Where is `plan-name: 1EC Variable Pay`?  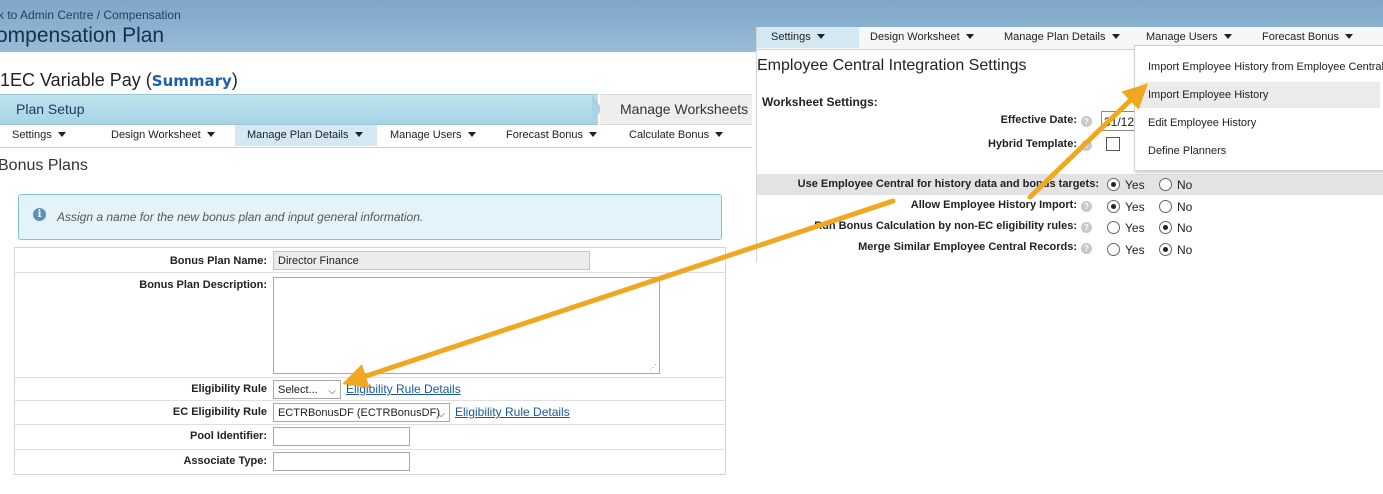 plan-name: 1EC Variable Pay is located at coordinates (70, 80).